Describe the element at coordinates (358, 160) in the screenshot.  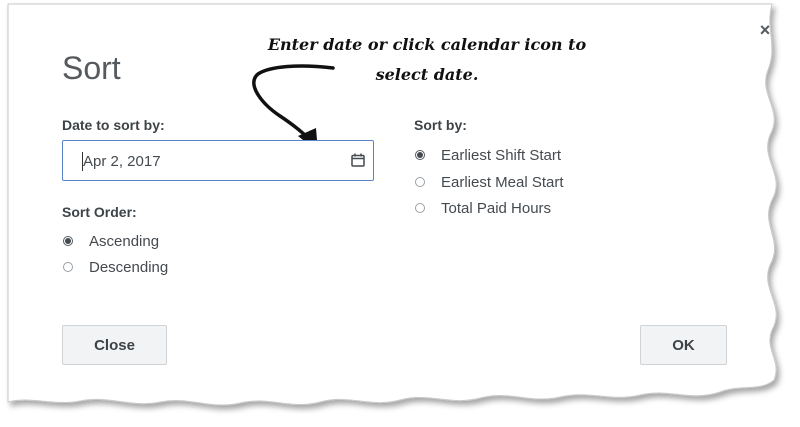
I see `calendar-icon` at that location.